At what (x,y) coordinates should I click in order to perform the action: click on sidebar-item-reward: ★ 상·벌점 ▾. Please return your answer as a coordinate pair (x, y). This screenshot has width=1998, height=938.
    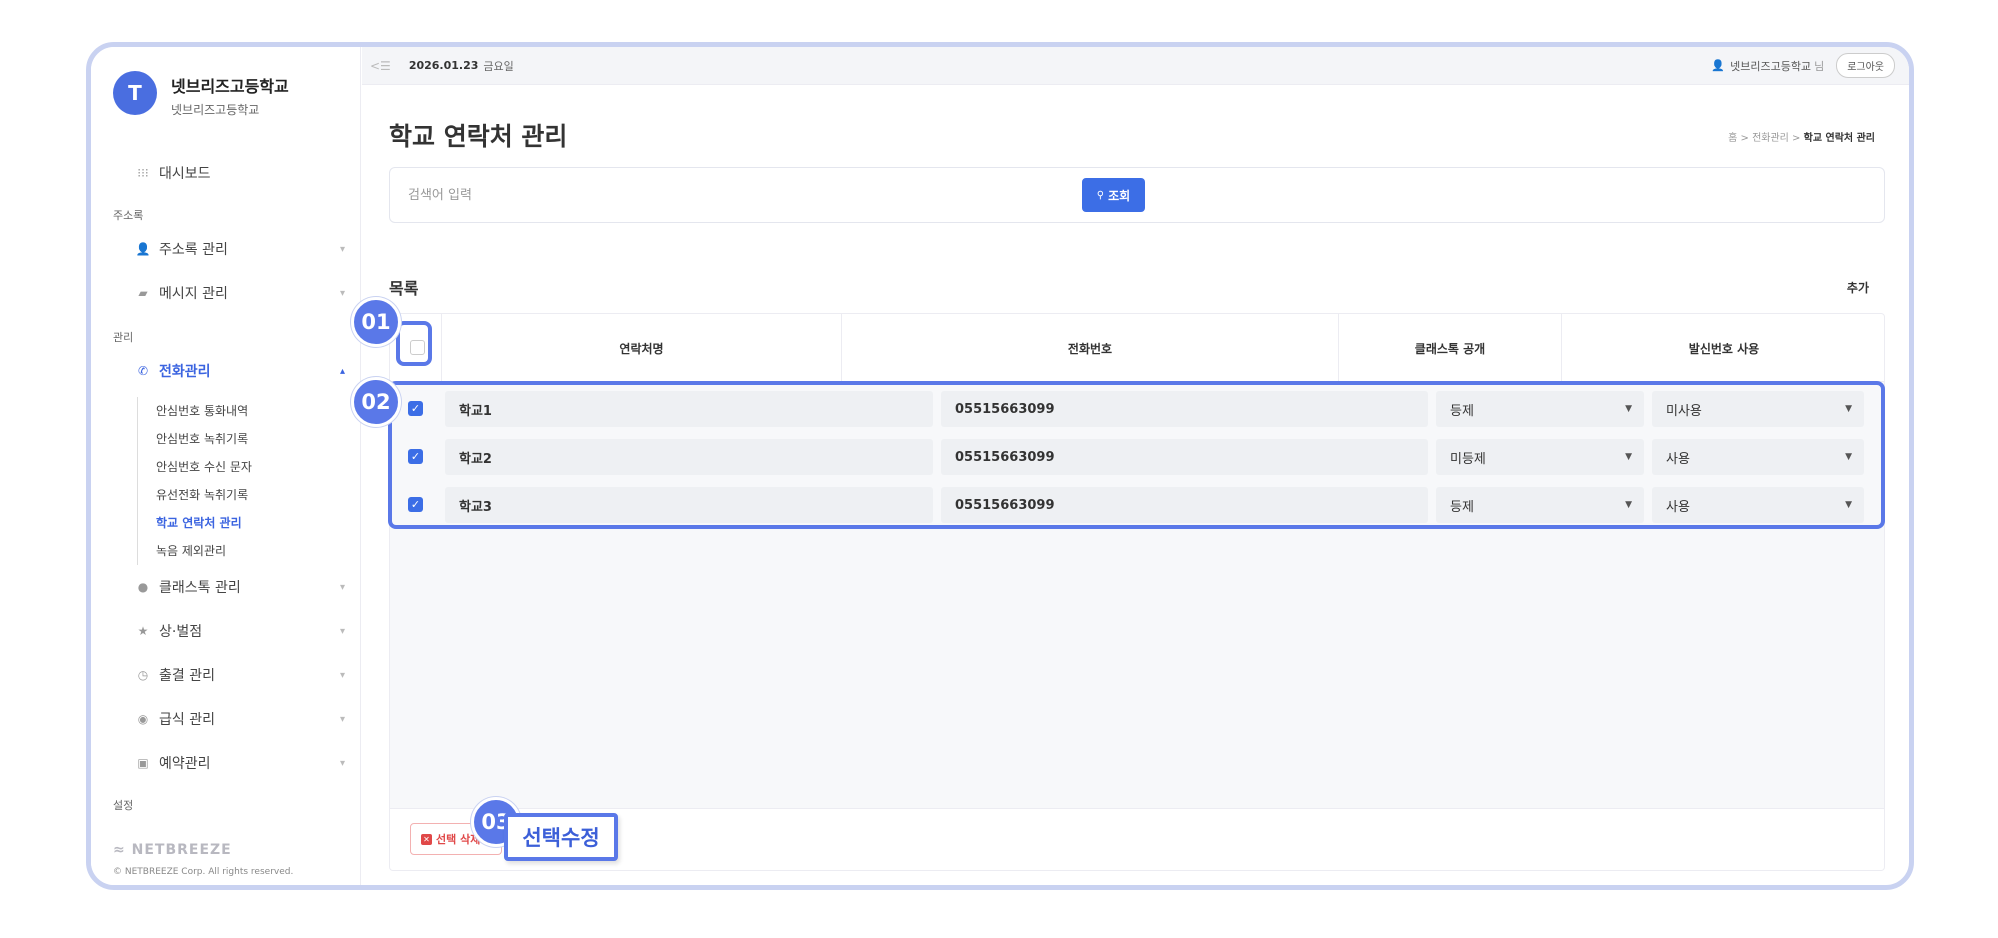
    Looking at the image, I should click on (240, 631).